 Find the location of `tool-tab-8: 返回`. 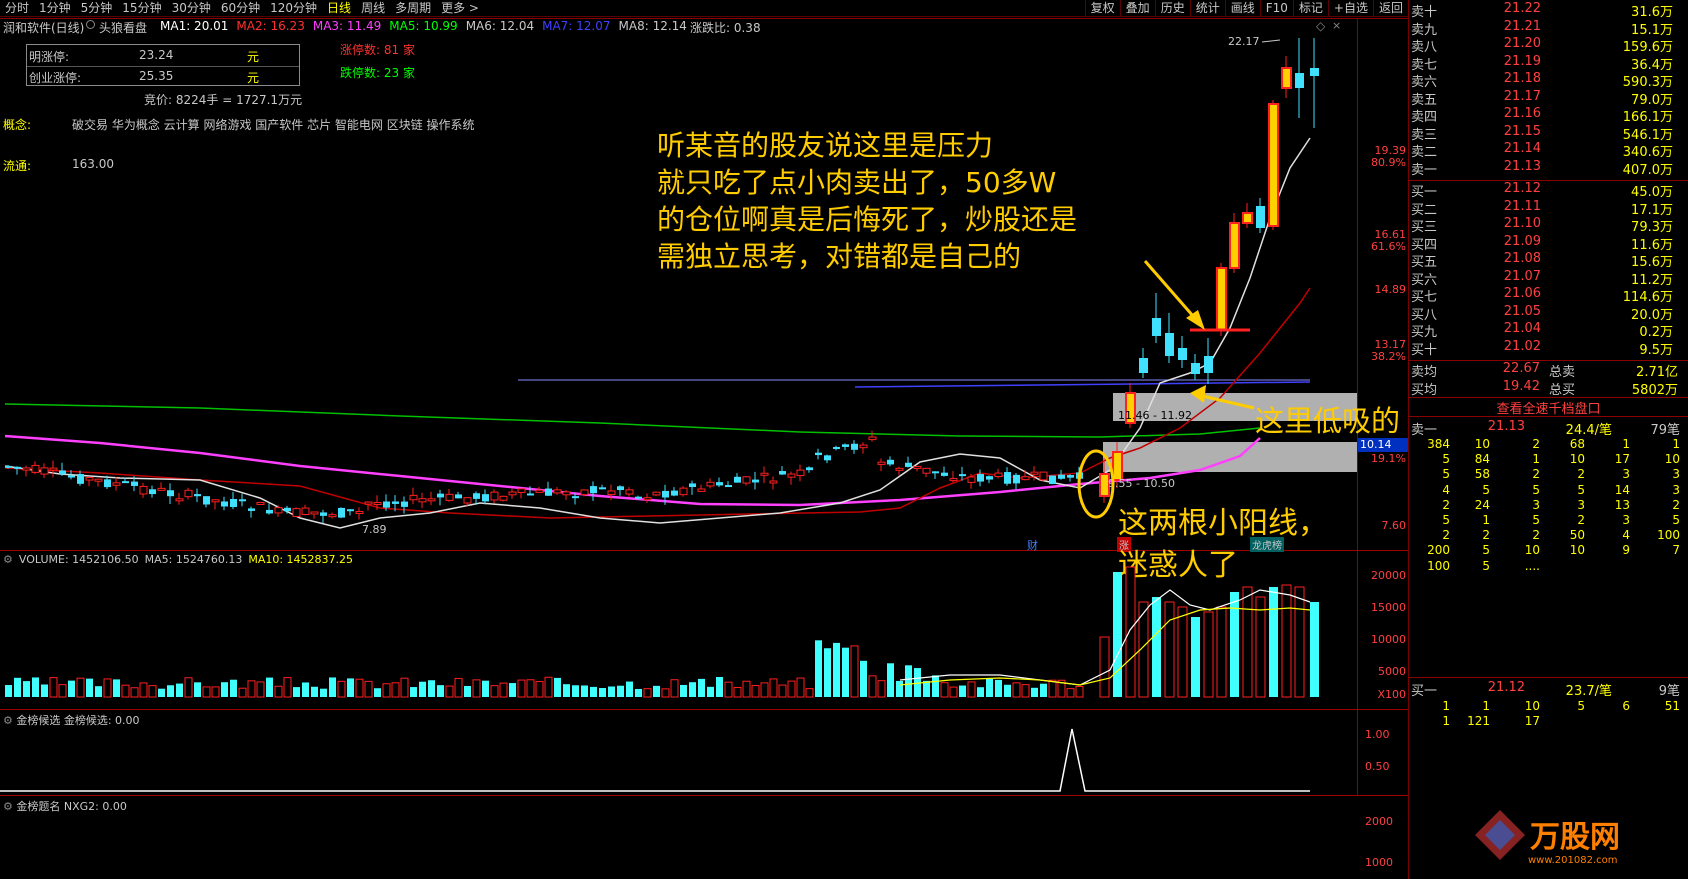

tool-tab-8: 返回 is located at coordinates (1390, 8).